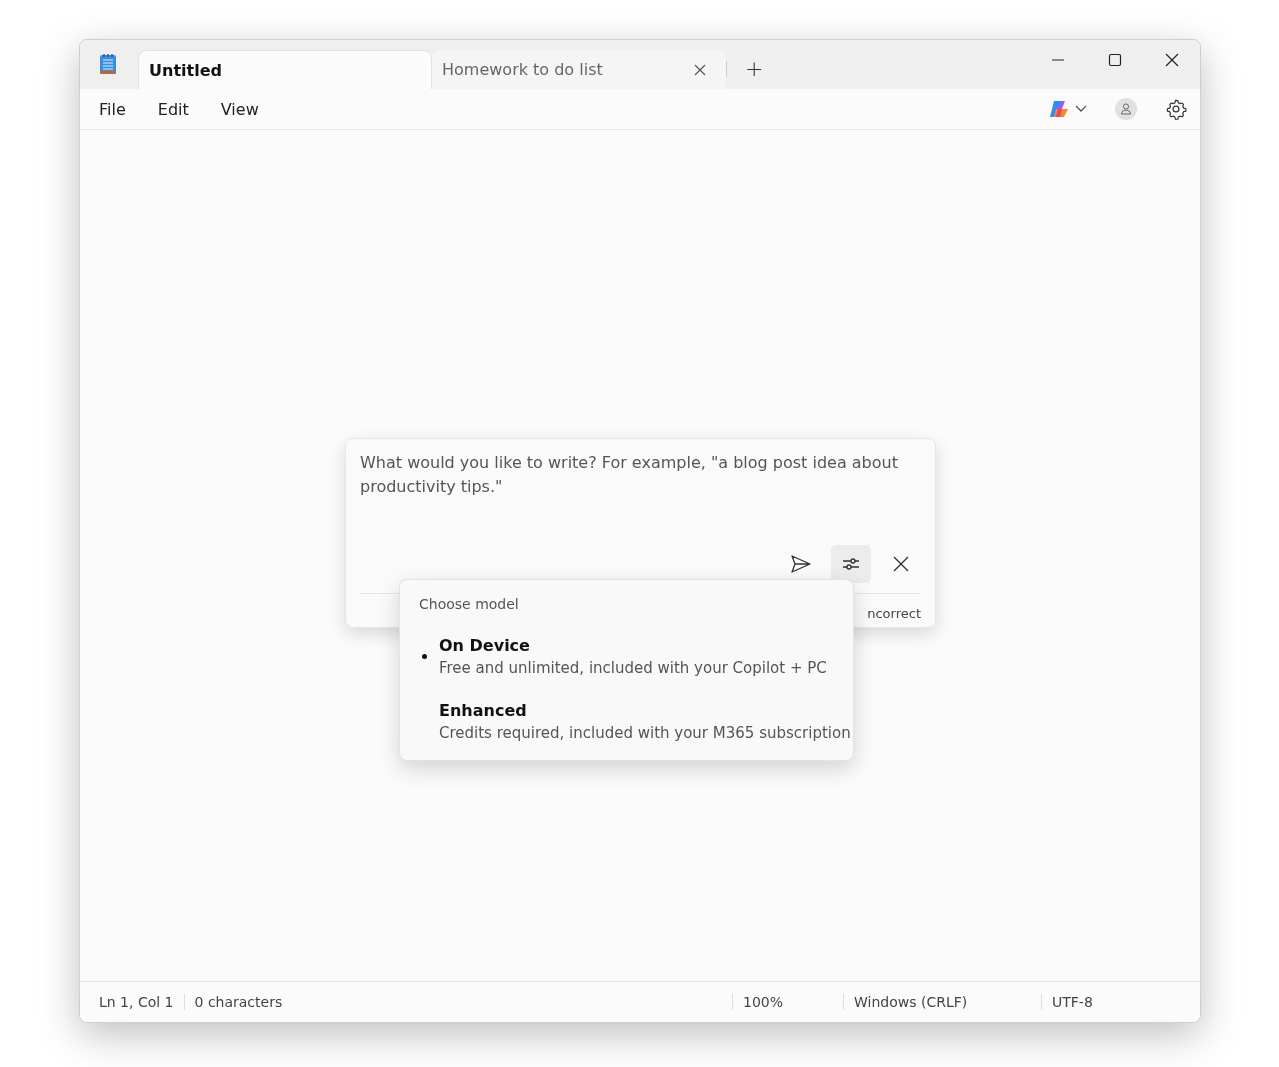 This screenshot has width=1279, height=1067. Describe the element at coordinates (1059, 109) in the screenshot. I see `copilot-icon` at that location.